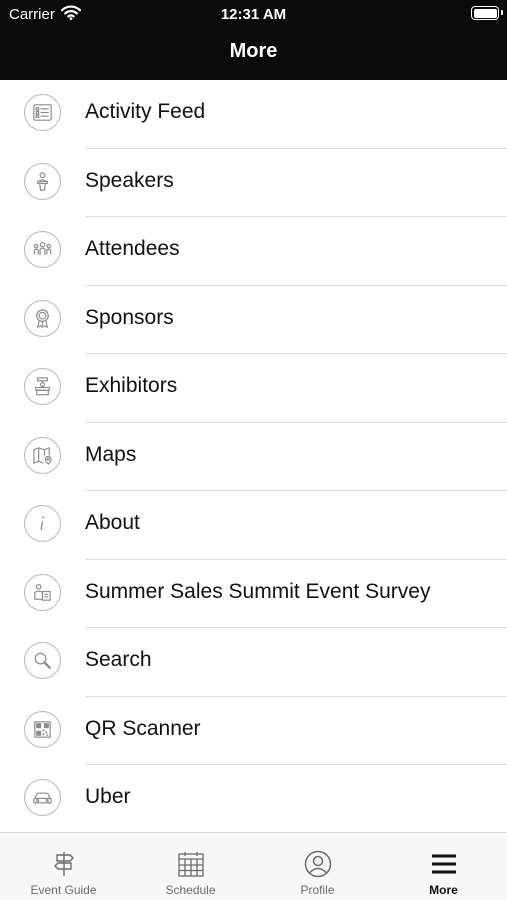 The height and width of the screenshot is (900, 507). I want to click on menu-item-label: Exhibitors, so click(131, 385).